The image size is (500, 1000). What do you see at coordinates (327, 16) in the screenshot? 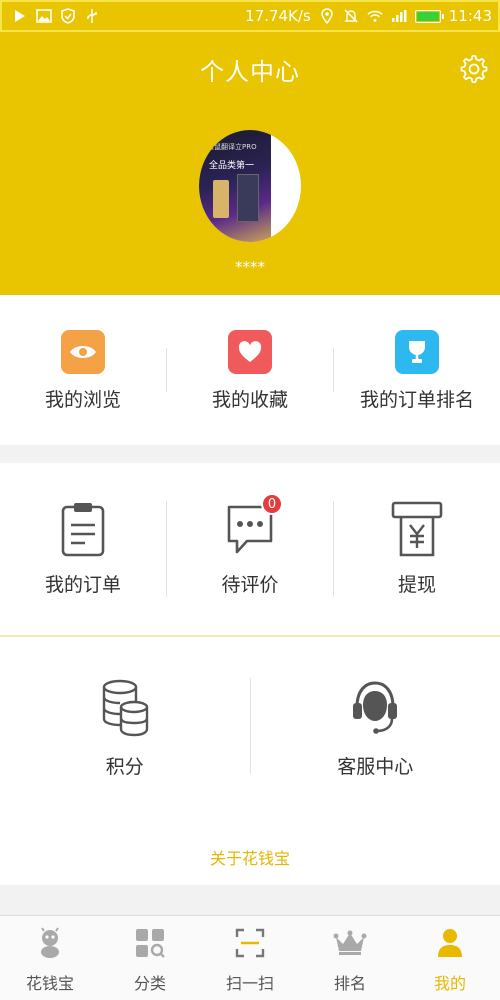
I see `location-icon` at bounding box center [327, 16].